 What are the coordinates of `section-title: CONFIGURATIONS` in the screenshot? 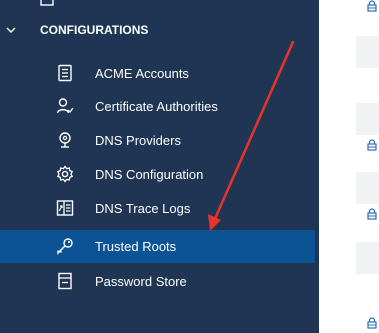 It's located at (94, 30).